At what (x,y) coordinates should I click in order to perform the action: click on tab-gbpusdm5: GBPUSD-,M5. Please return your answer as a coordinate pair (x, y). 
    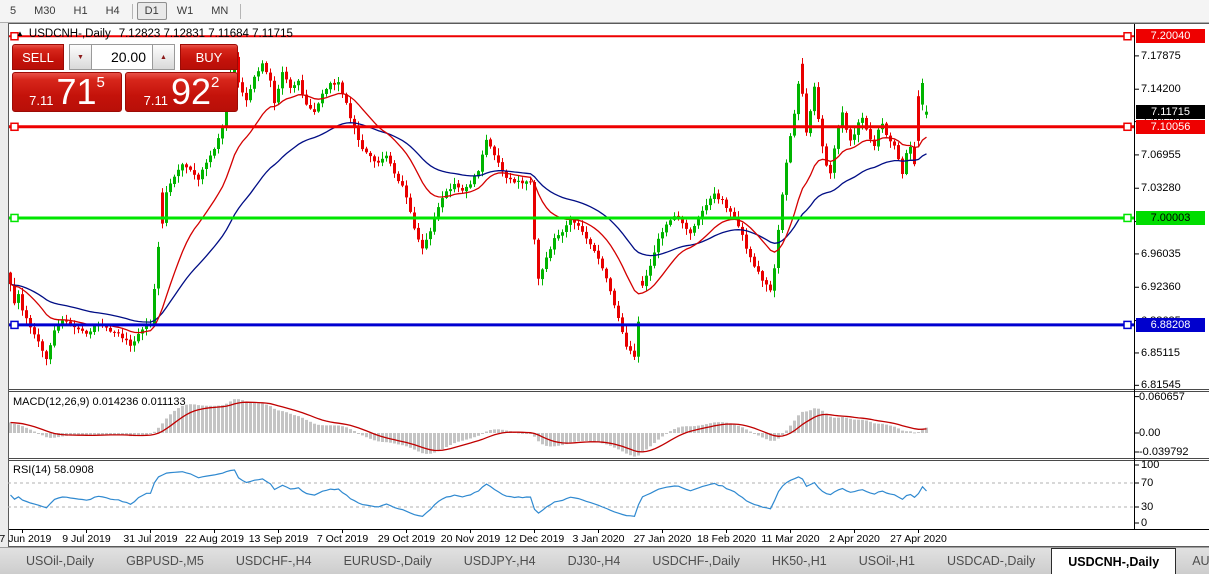
    Looking at the image, I should click on (165, 561).